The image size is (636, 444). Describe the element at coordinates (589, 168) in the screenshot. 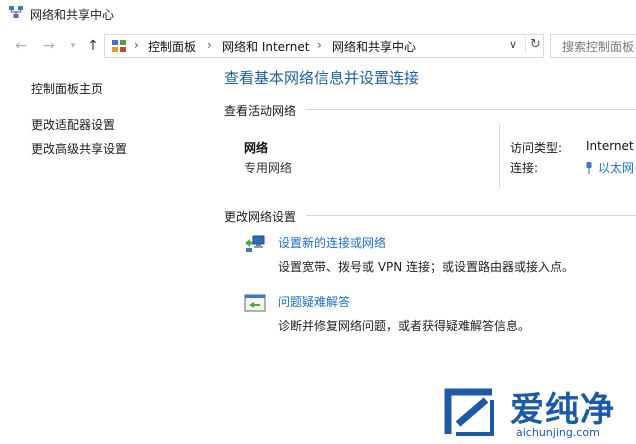

I see `ethernet-icon` at that location.